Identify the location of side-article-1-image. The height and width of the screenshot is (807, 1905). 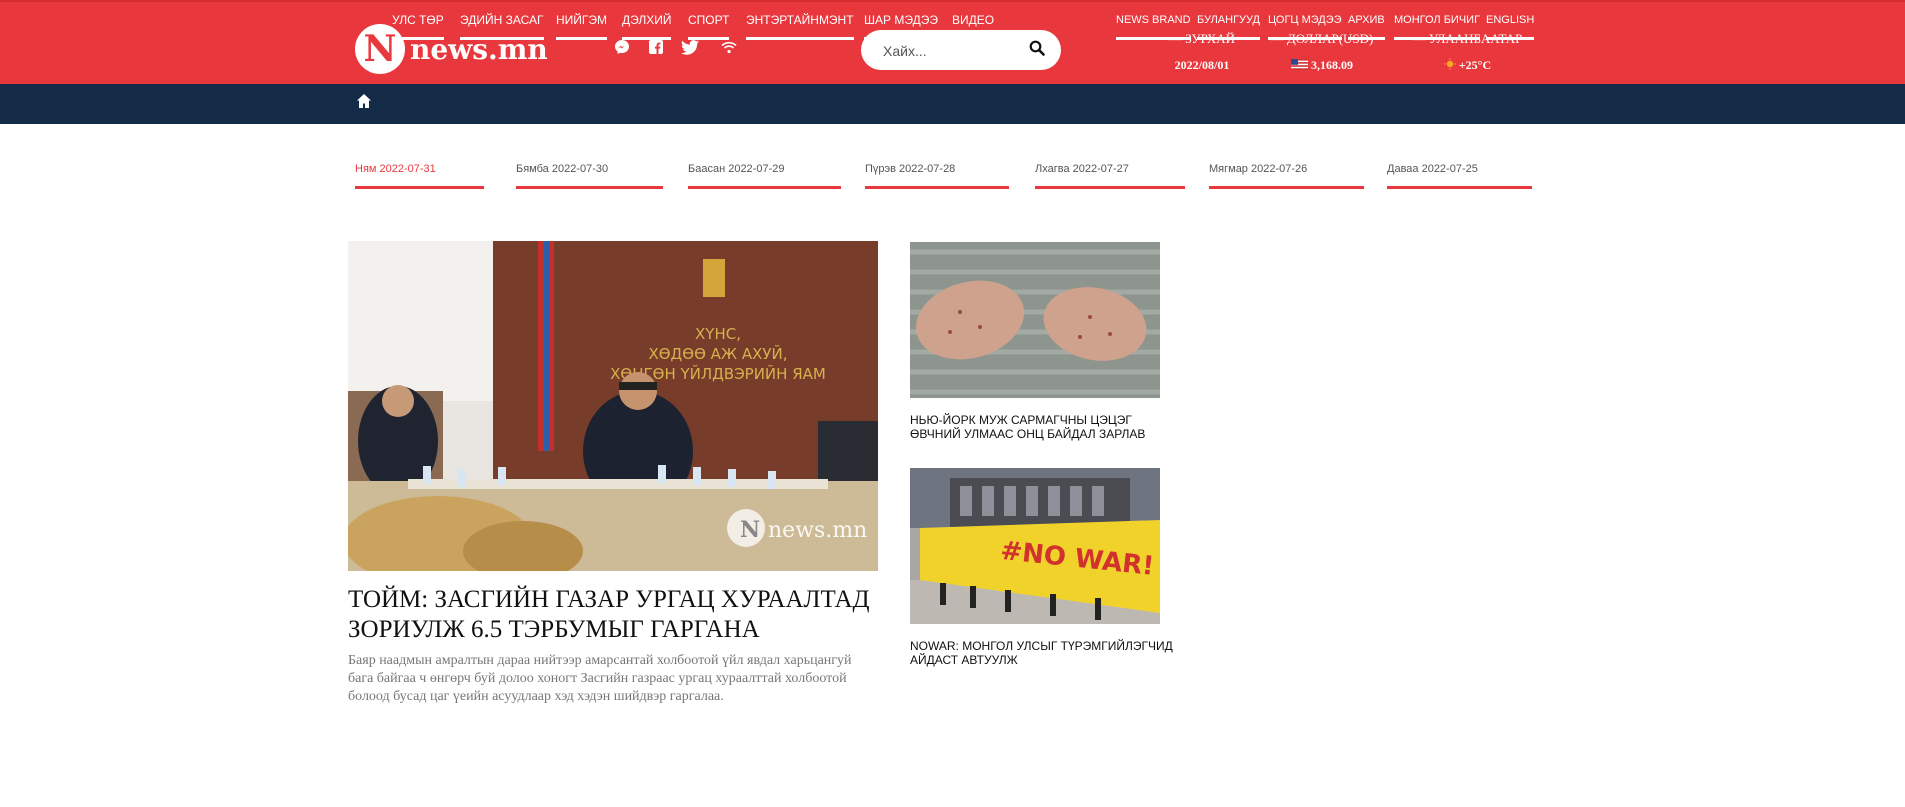
(1035, 320).